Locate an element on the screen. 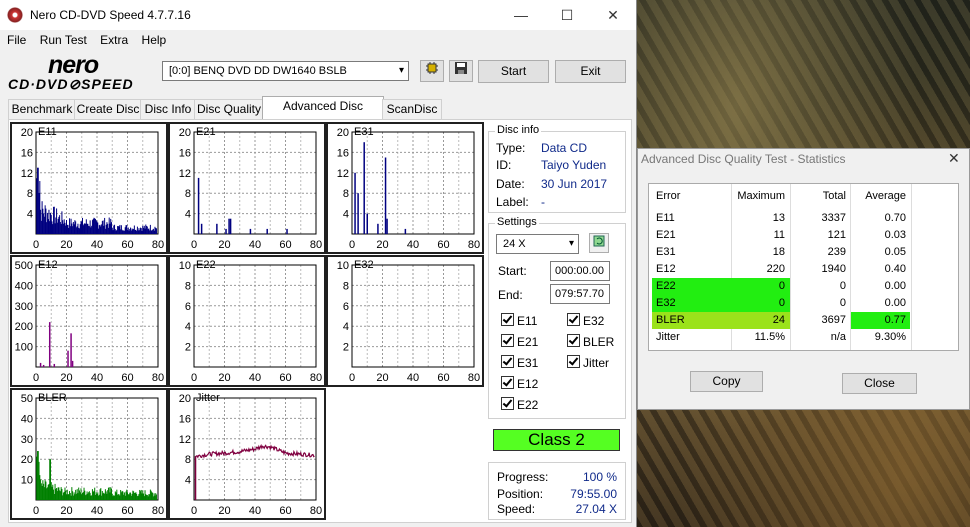 The width and height of the screenshot is (970, 527). tab-disc-info: Disc Info is located at coordinates (168, 109).